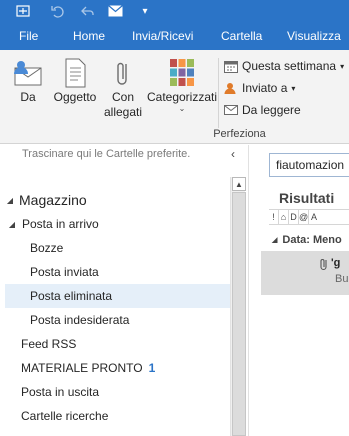 This screenshot has width=349, height=436. Describe the element at coordinates (115, 11) in the screenshot. I see `envelope-icon` at that location.